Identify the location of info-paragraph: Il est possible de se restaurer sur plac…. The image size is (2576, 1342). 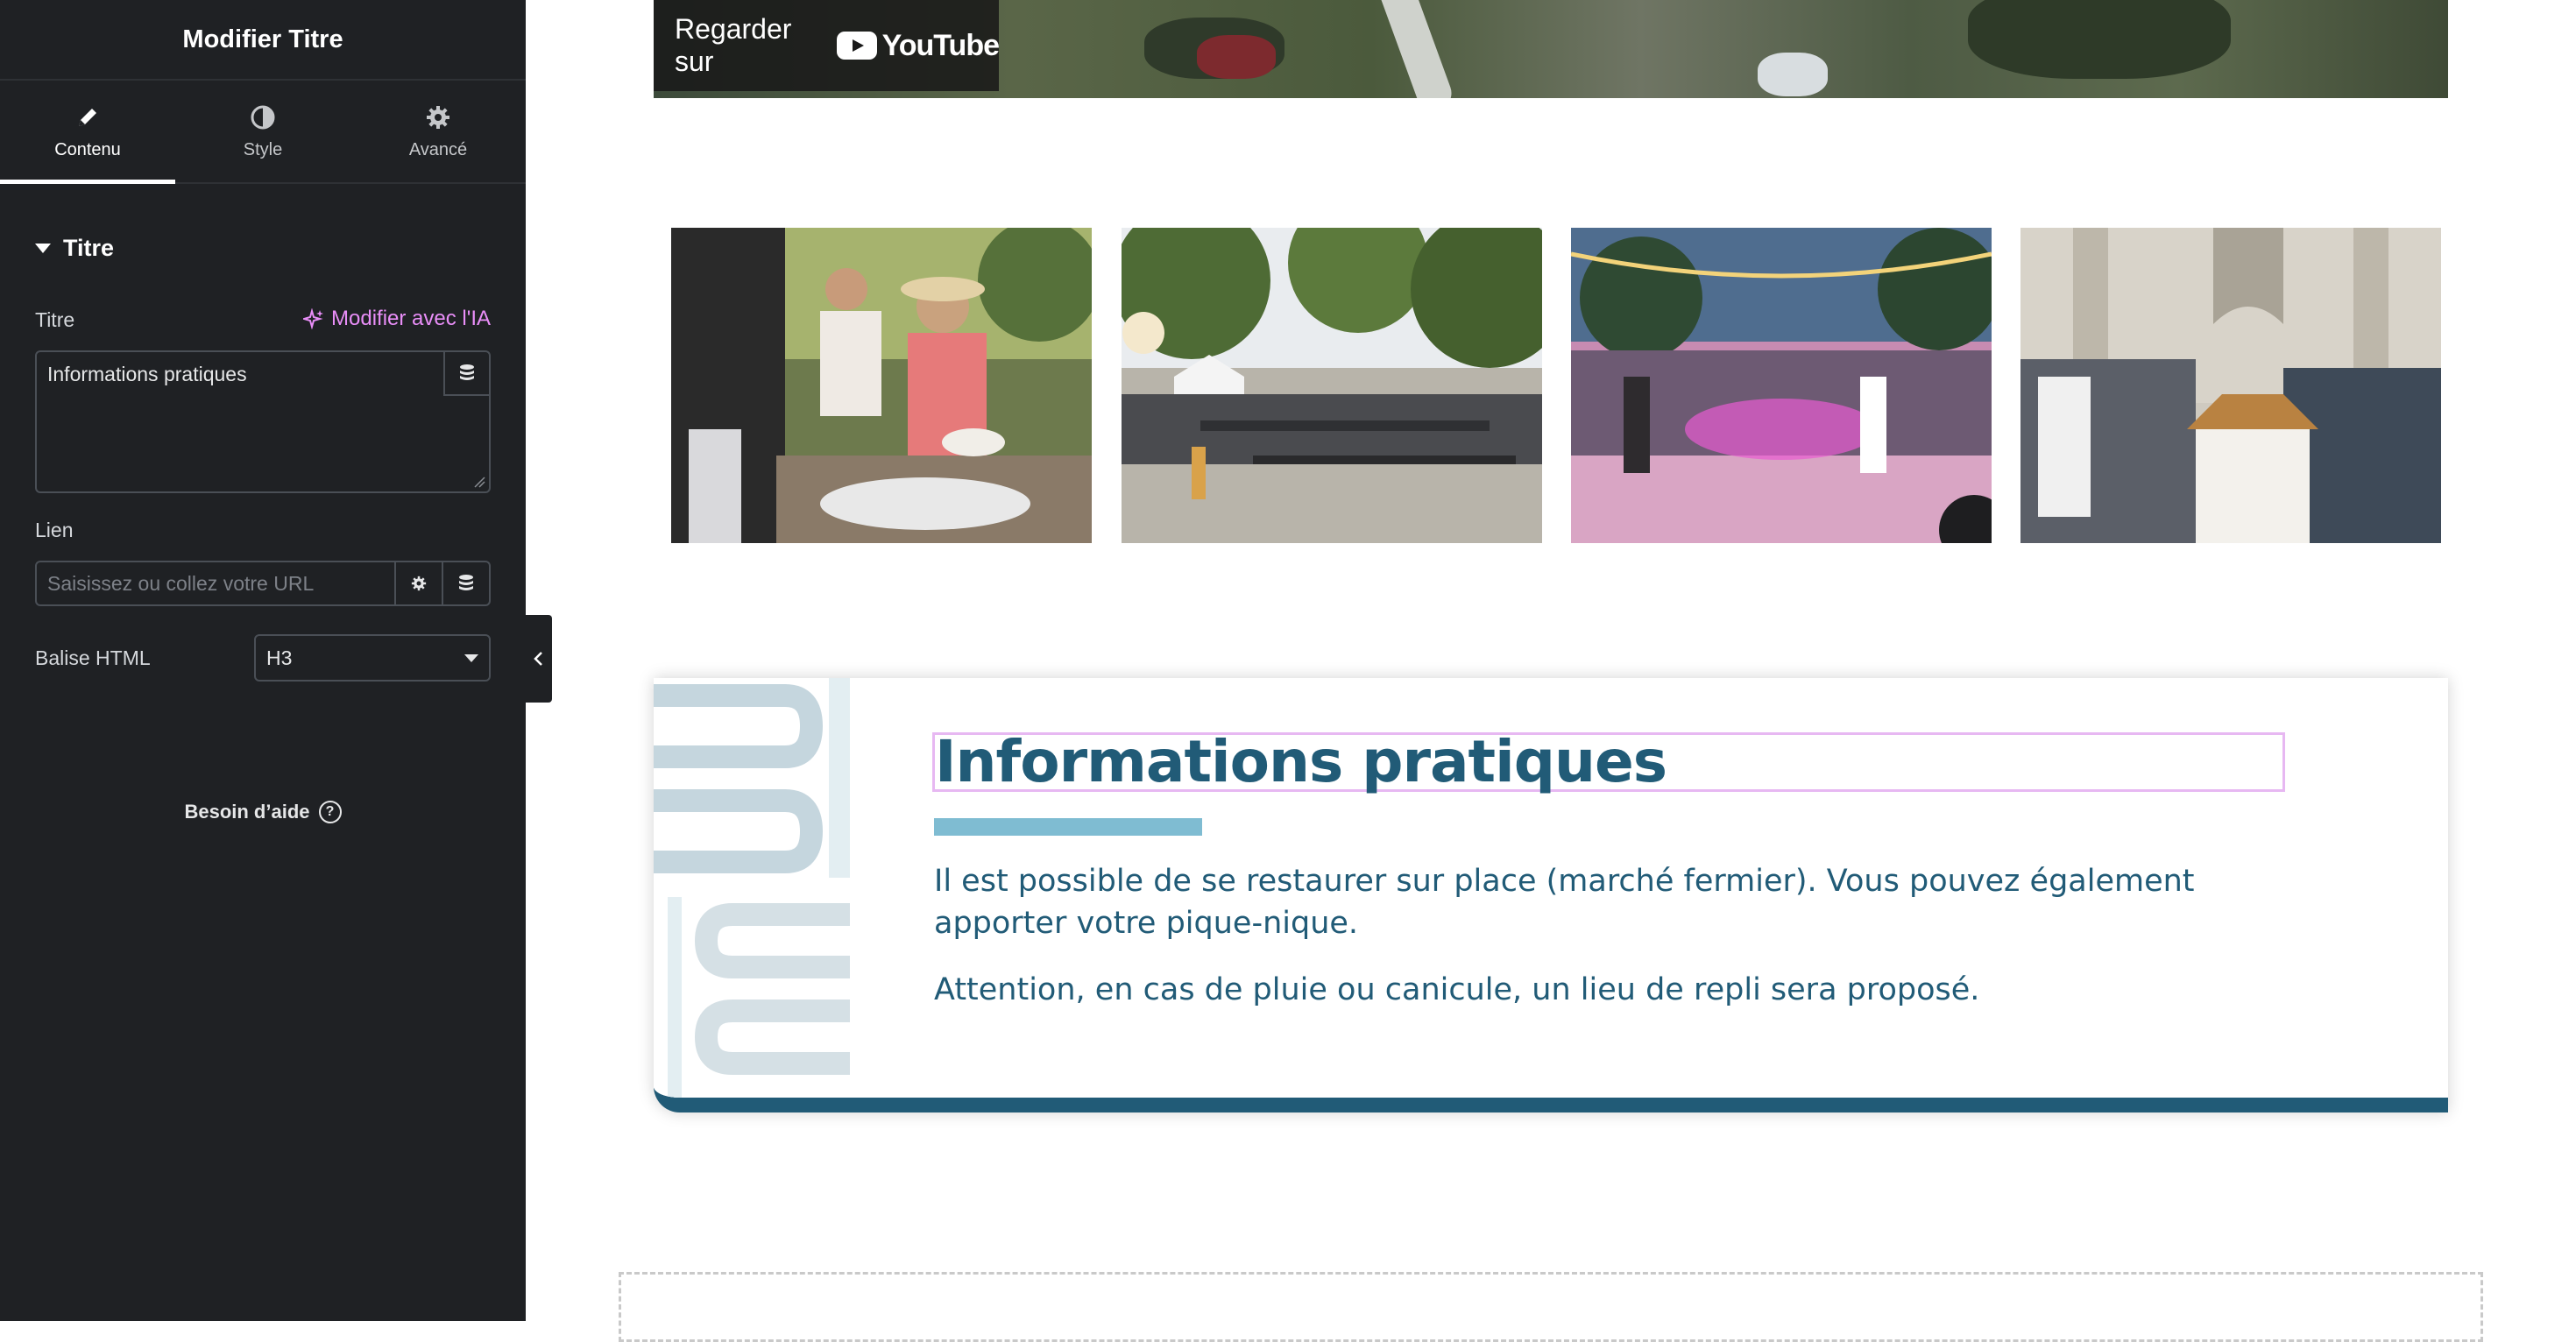
(1564, 902).